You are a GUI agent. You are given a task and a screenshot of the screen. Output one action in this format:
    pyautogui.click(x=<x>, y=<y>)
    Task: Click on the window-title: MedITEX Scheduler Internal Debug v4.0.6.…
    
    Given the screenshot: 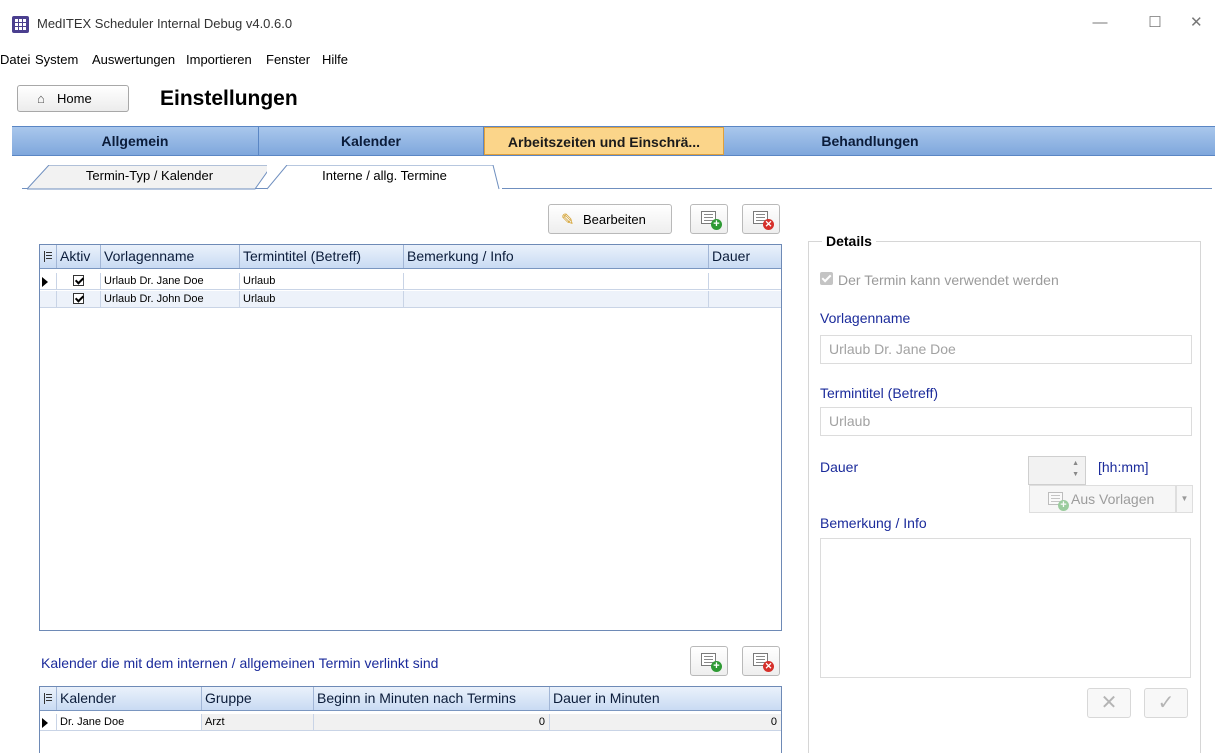 What is the action you would take?
    pyautogui.click(x=165, y=23)
    